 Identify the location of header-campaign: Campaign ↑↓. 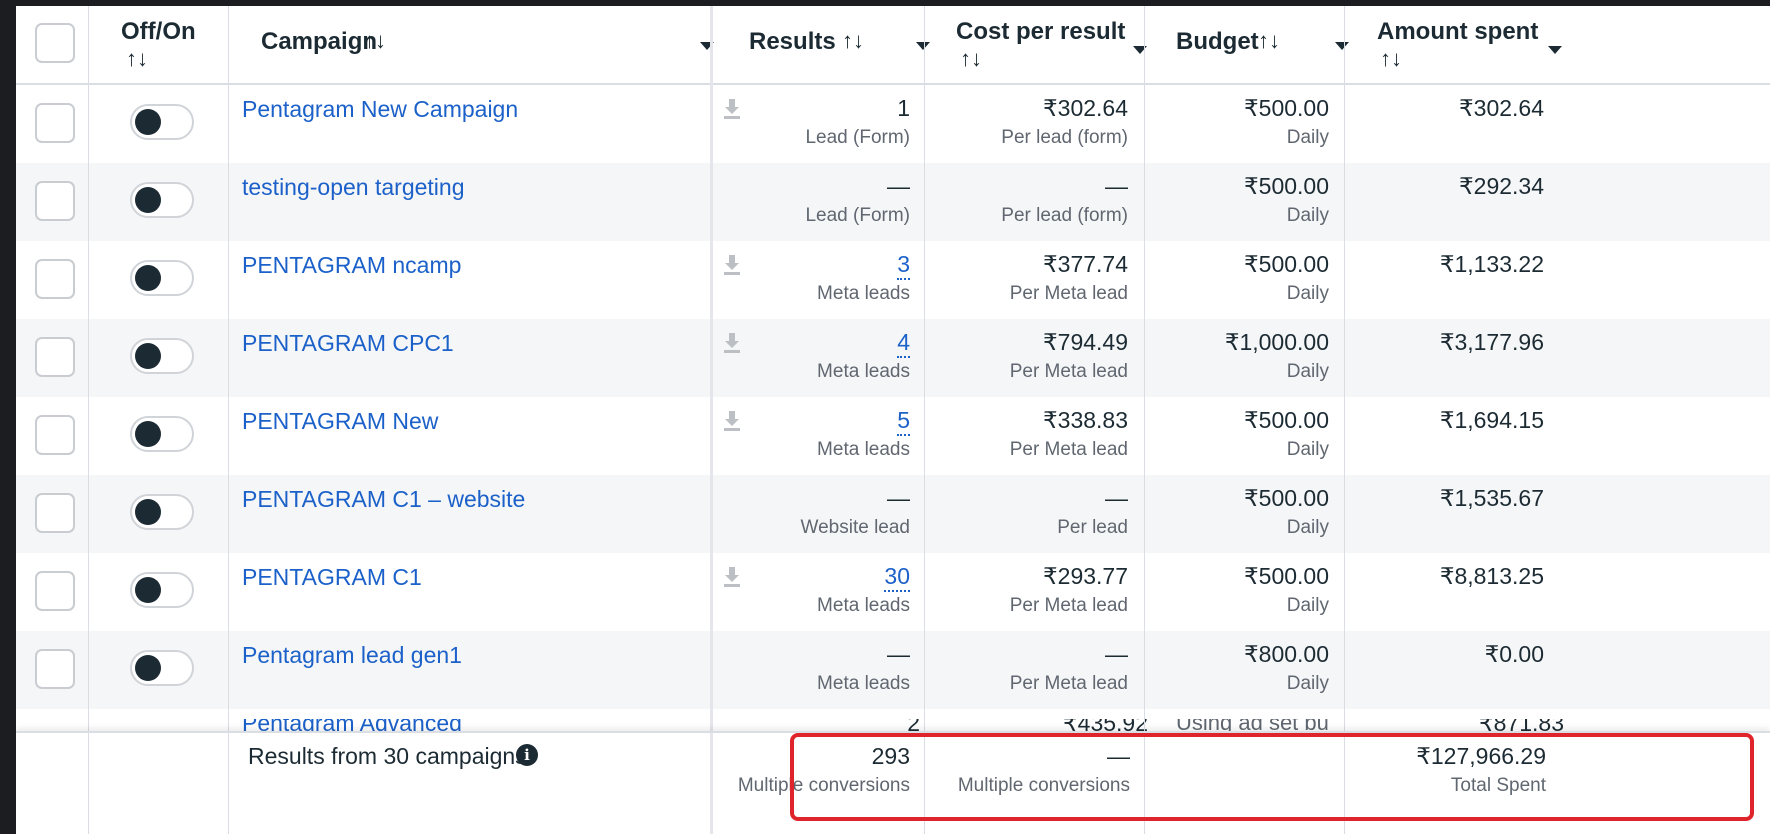
(484, 45).